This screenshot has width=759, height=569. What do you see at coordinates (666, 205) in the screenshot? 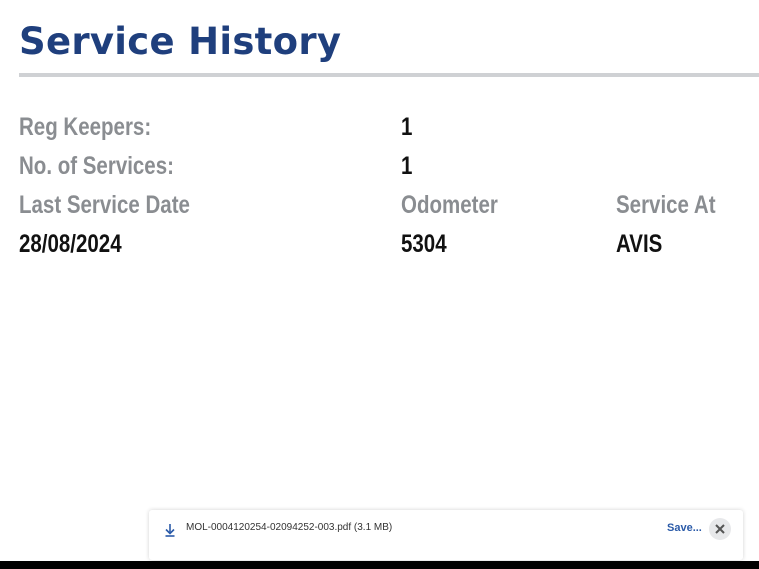
I see `service-at-label: Service At` at bounding box center [666, 205].